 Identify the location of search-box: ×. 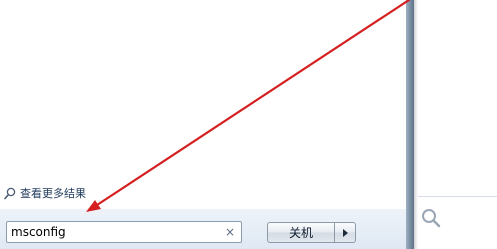
(124, 232).